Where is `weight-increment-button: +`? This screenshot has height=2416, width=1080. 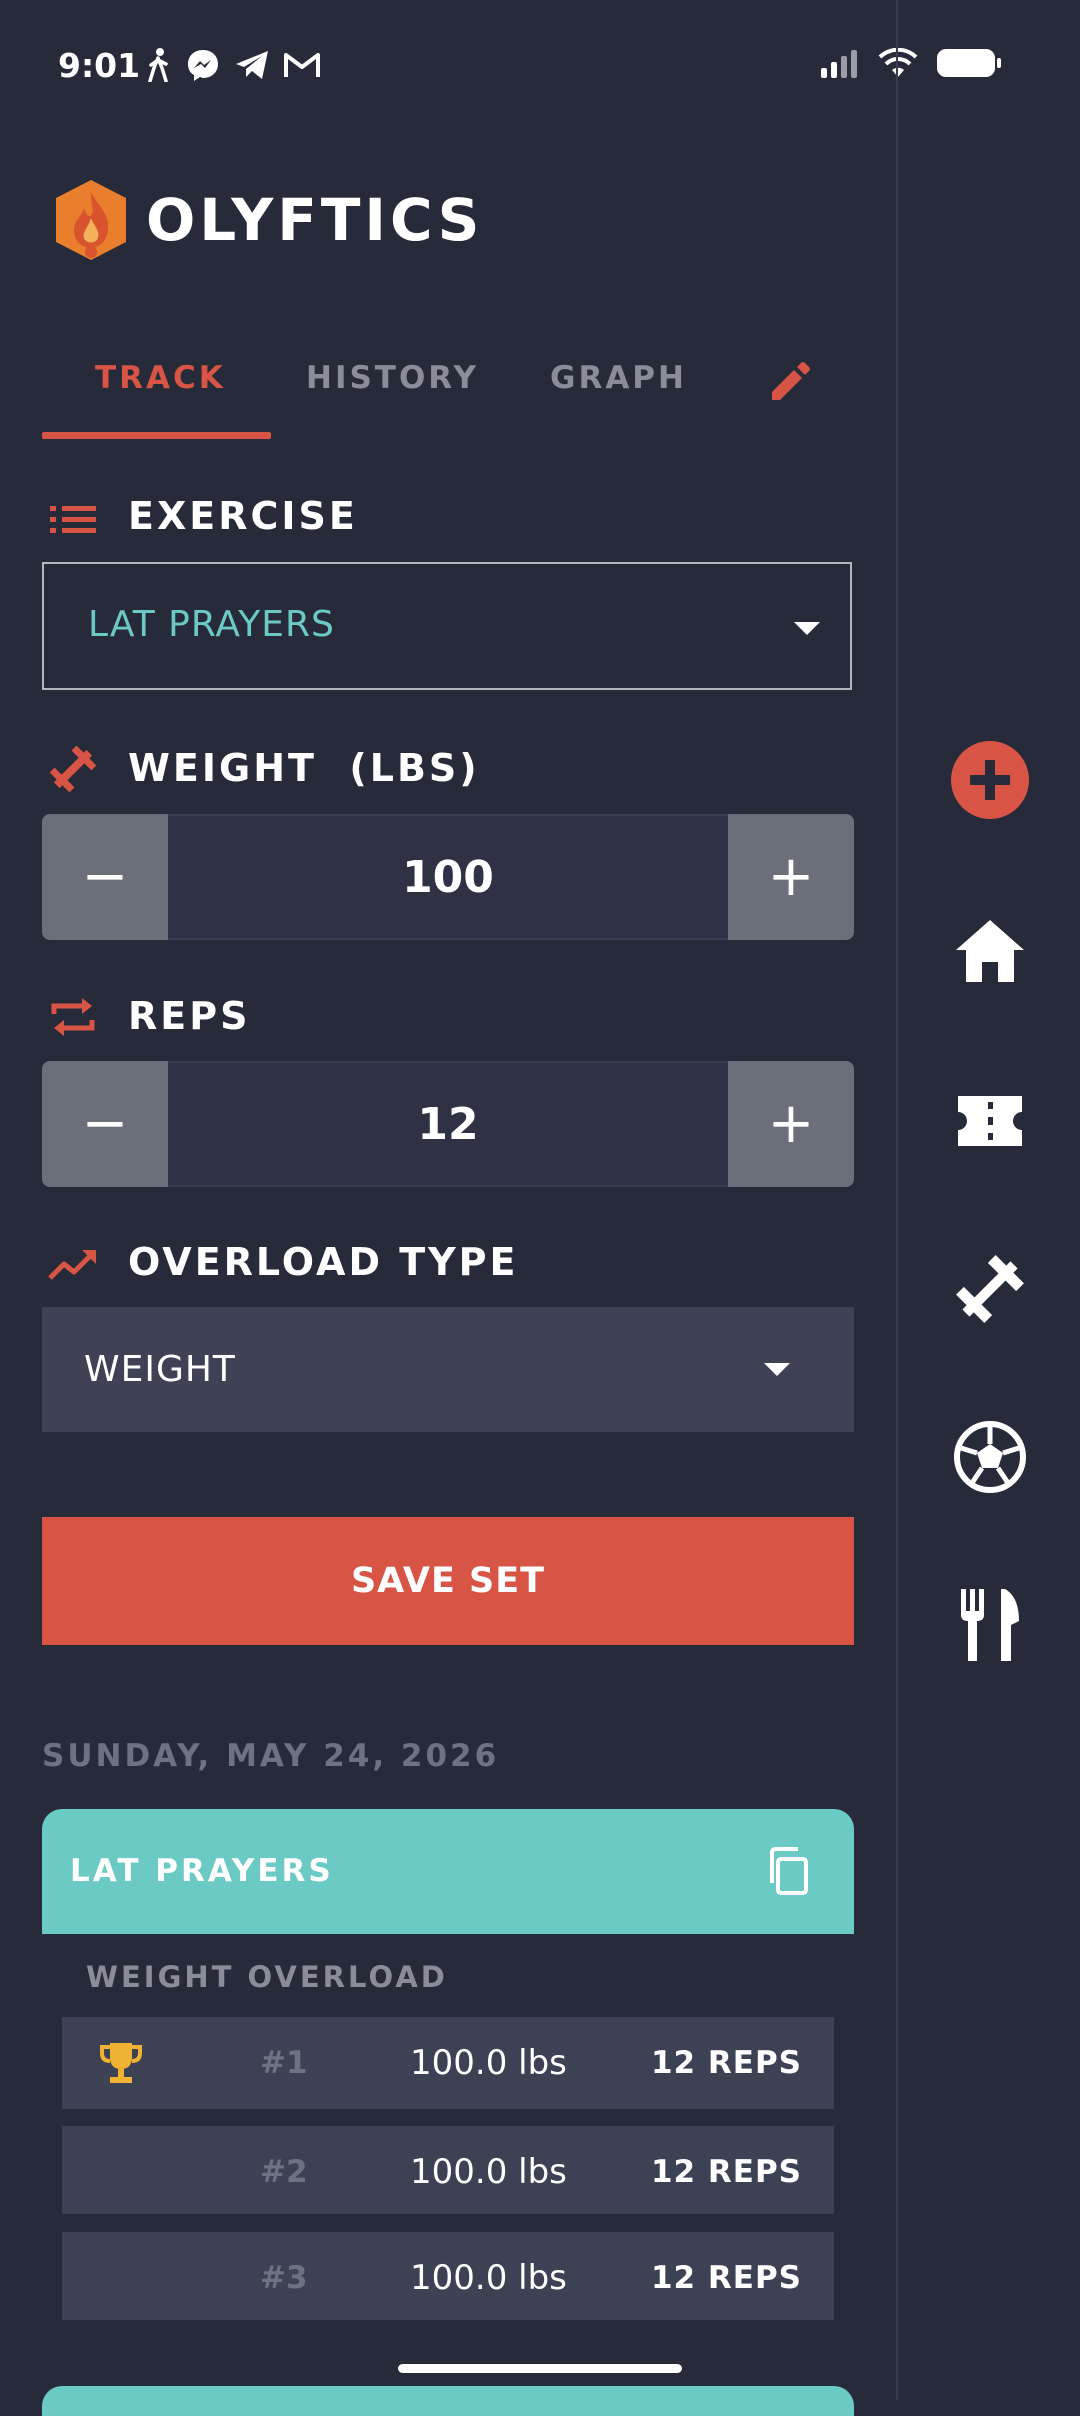 weight-increment-button: + is located at coordinates (791, 877).